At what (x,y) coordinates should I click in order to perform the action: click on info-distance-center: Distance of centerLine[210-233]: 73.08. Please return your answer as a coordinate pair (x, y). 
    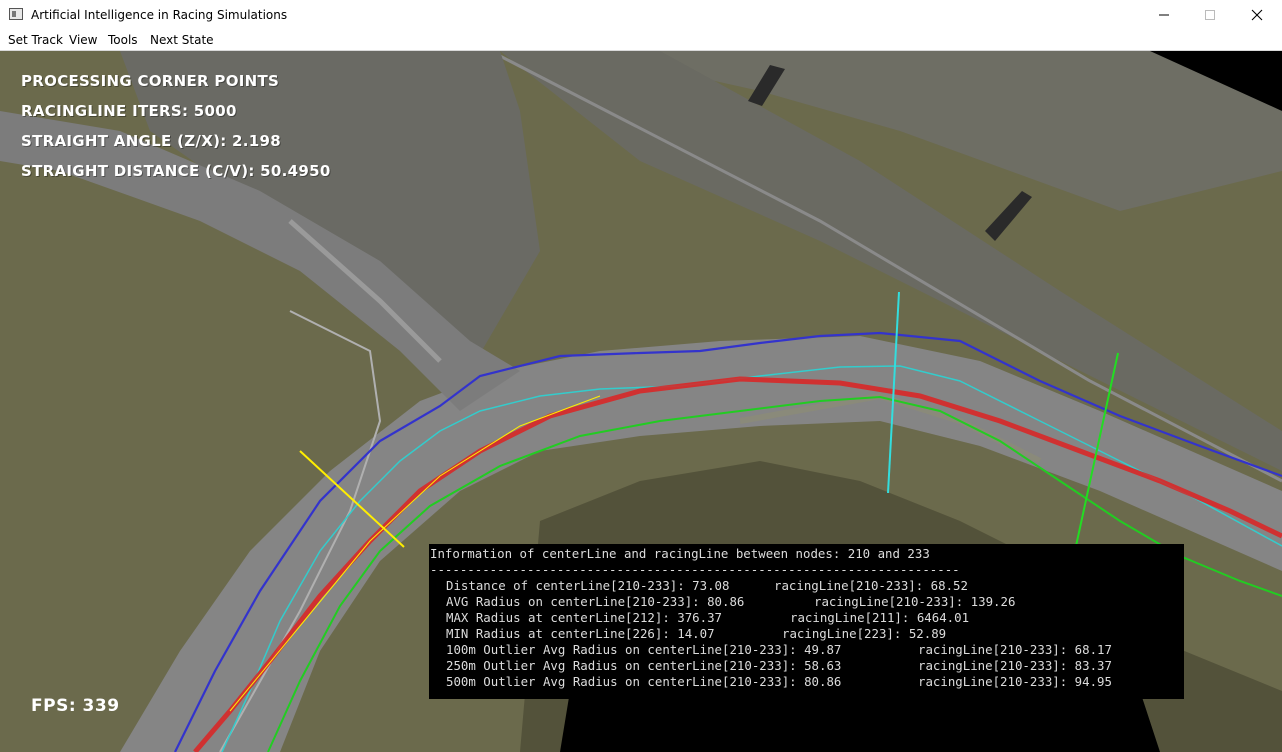
    Looking at the image, I should click on (588, 585).